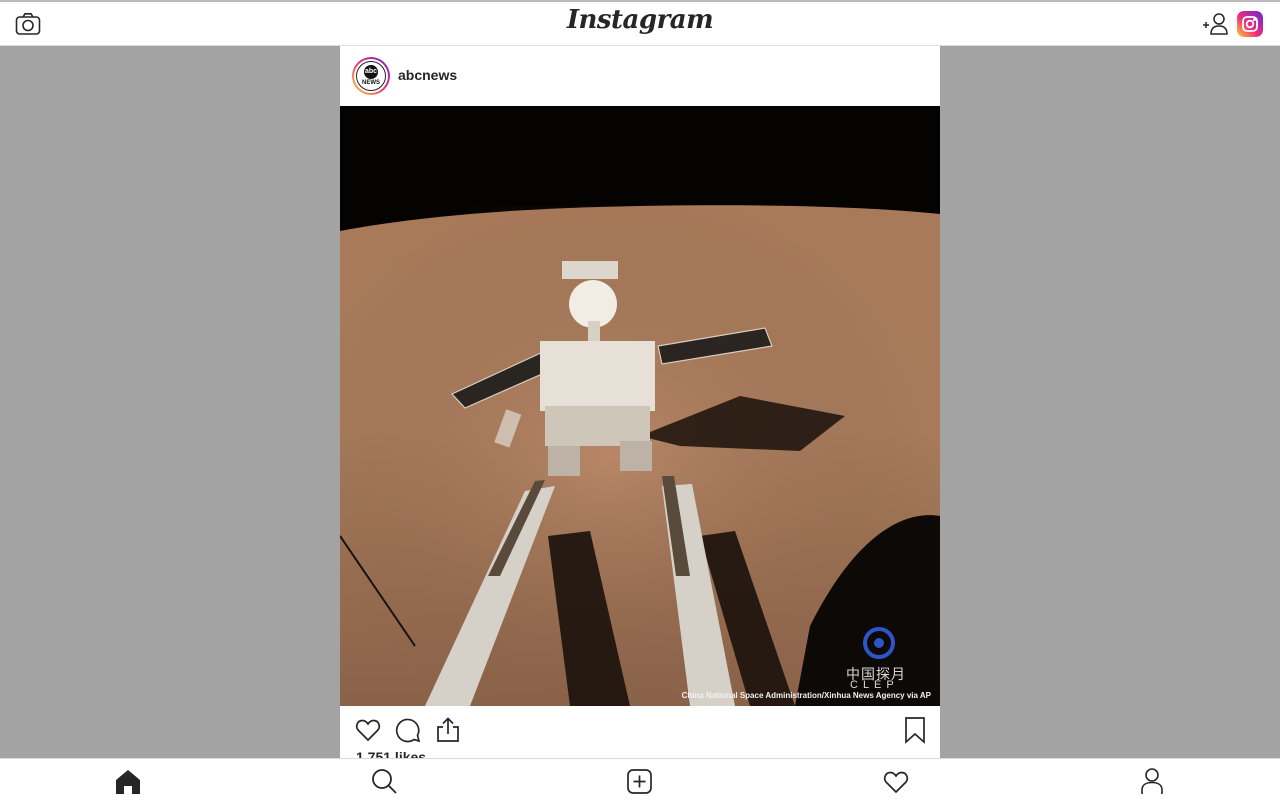  What do you see at coordinates (640, 731) in the screenshot?
I see `post-actions` at bounding box center [640, 731].